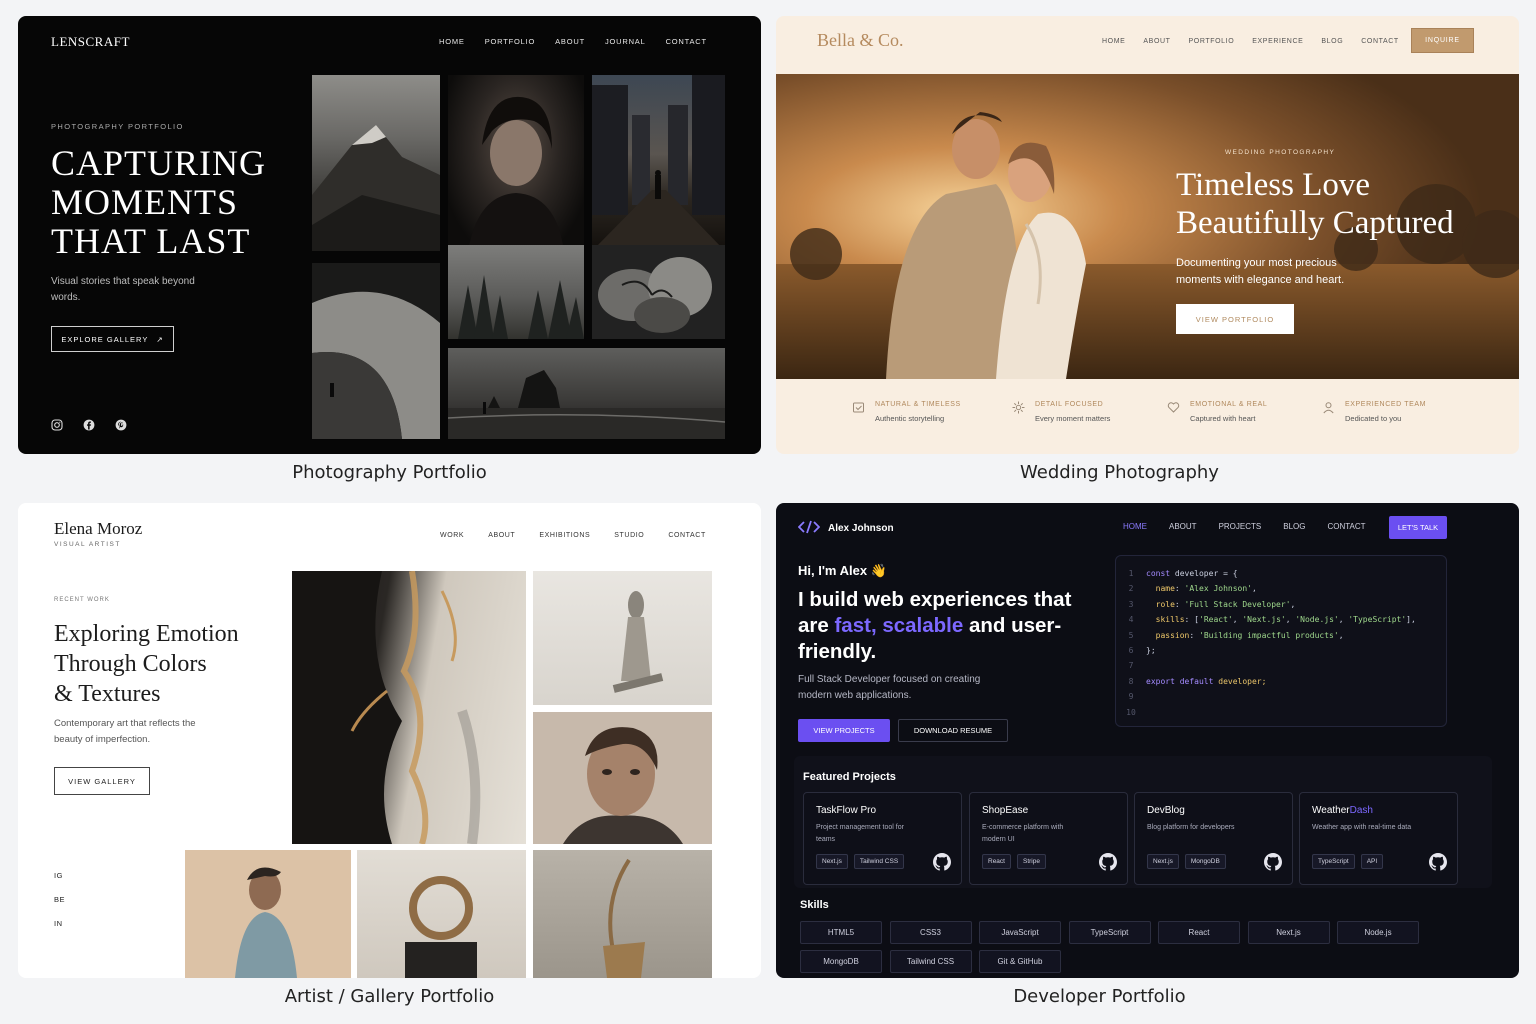 The height and width of the screenshot is (1024, 1536). Describe the element at coordinates (516, 292) in the screenshot. I see `misty-forest-photo` at that location.